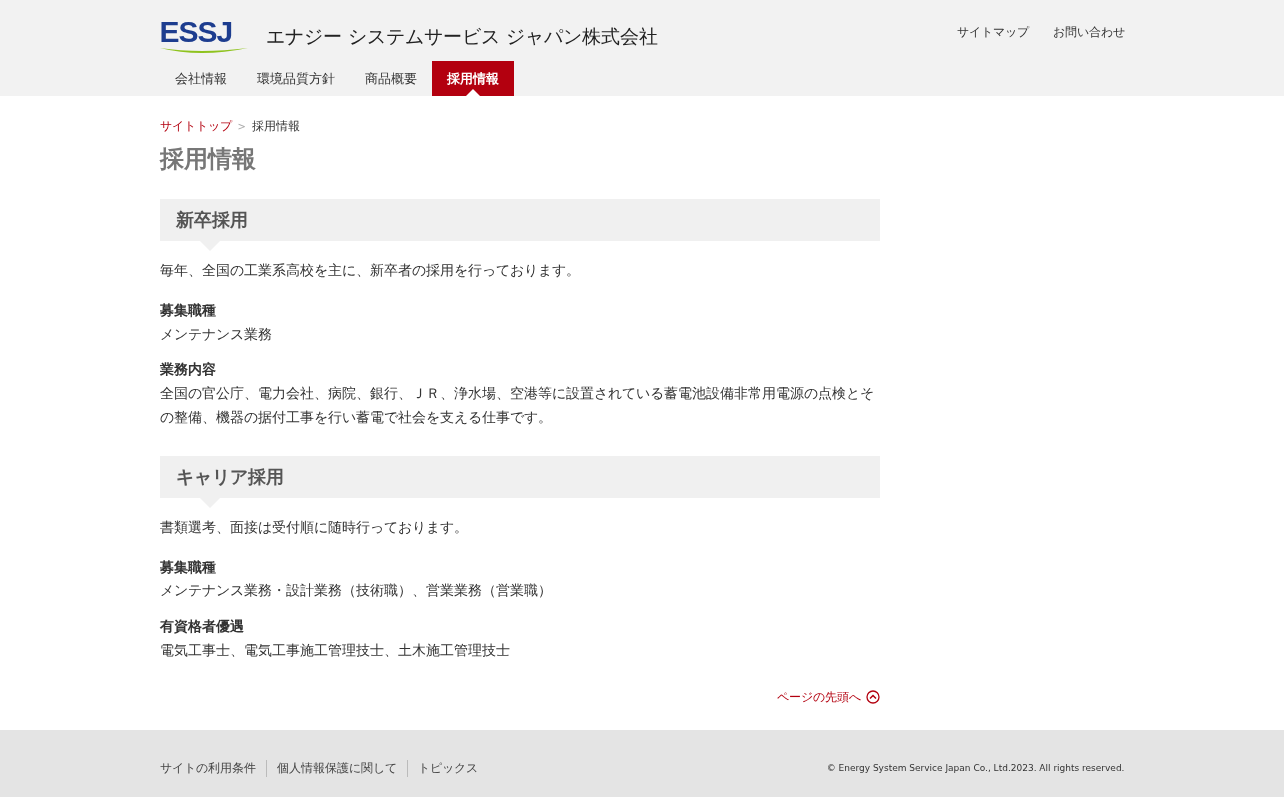 This screenshot has height=797, width=1284. I want to click on page-title: 採用情報, so click(208, 159).